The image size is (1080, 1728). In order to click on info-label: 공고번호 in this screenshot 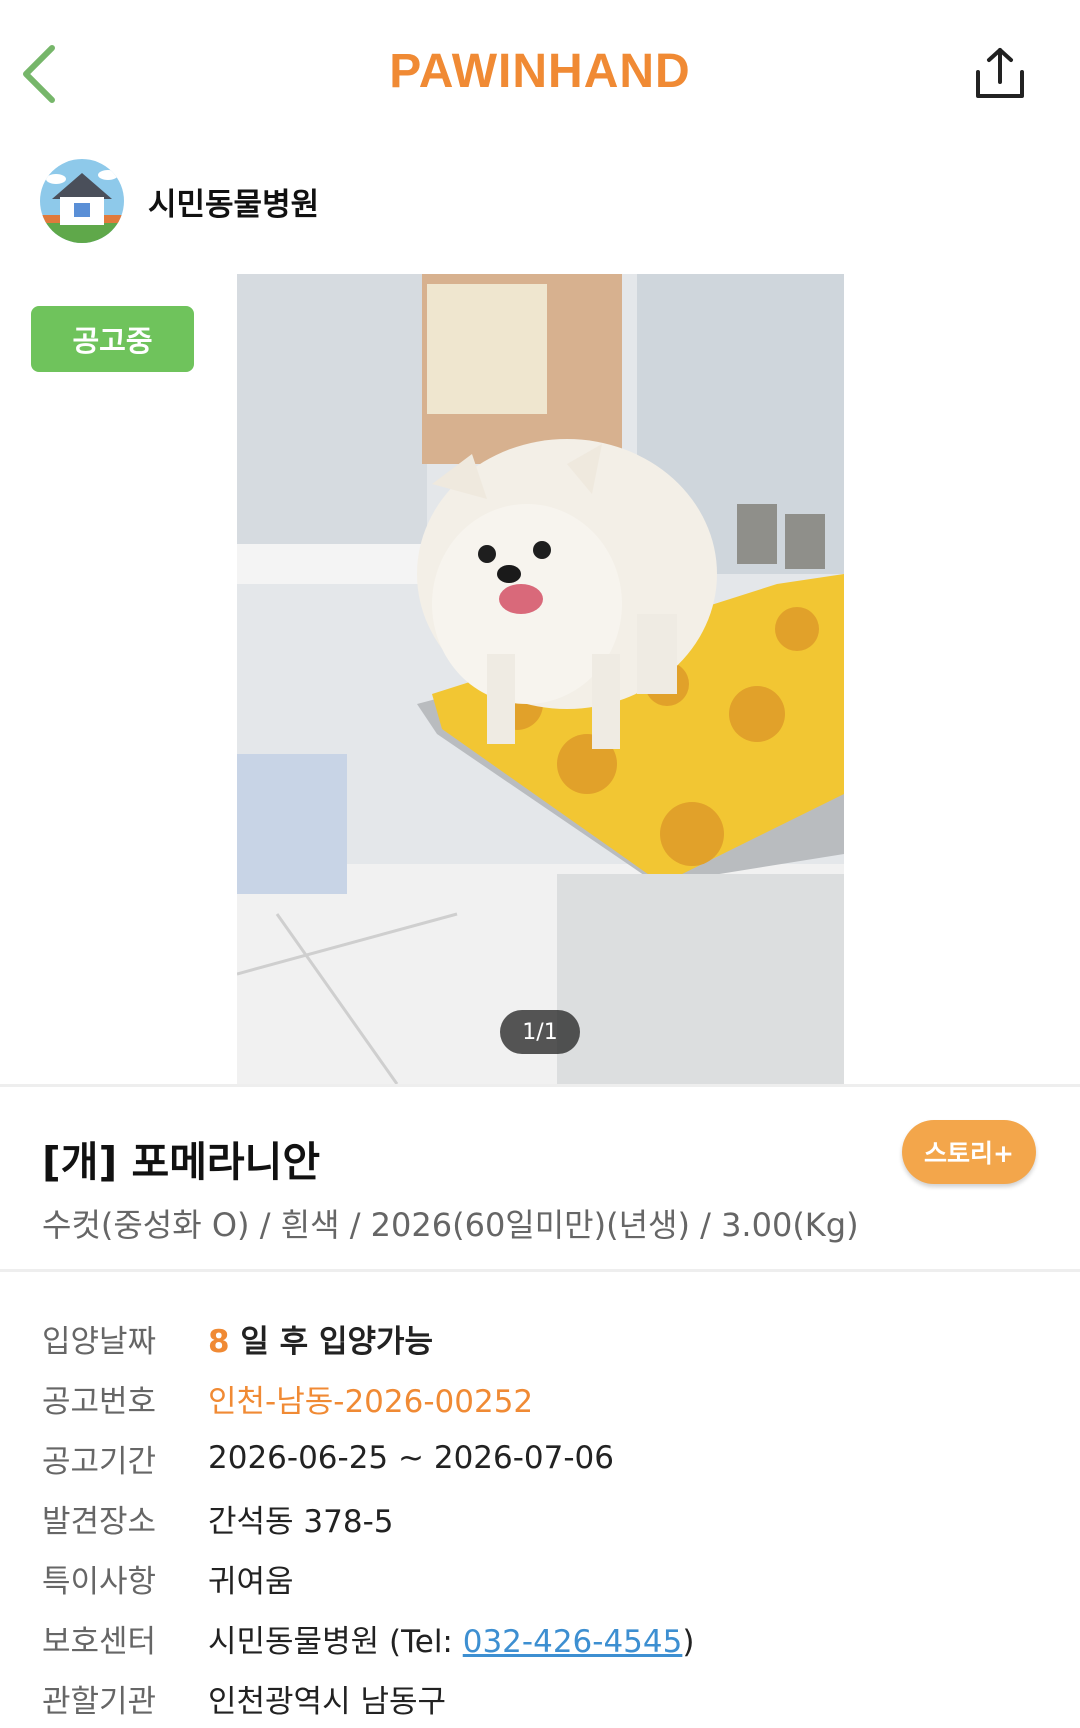, I will do `click(99, 1401)`.